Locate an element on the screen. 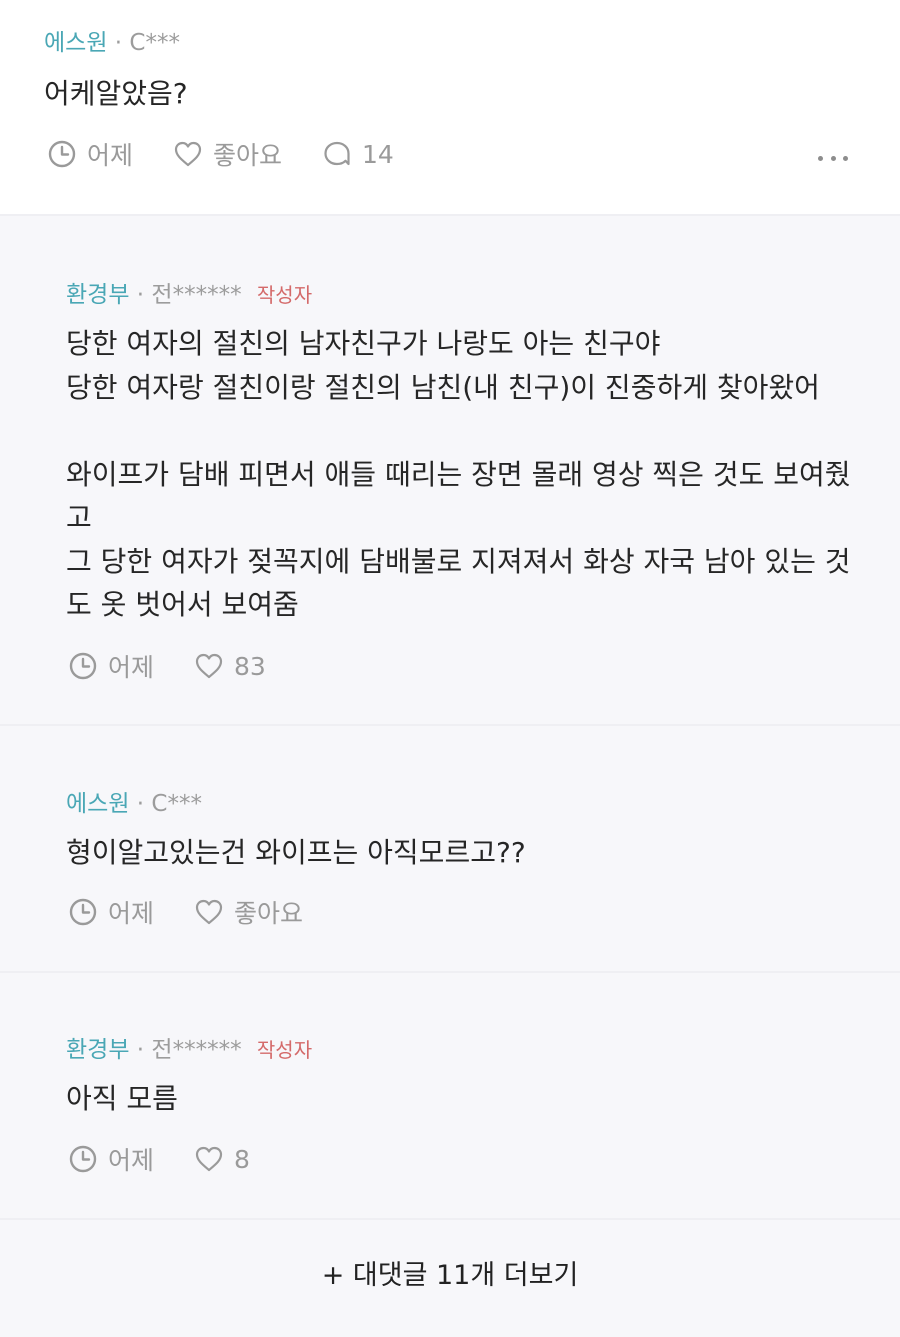 This screenshot has width=900, height=1337. like-button: 83 is located at coordinates (230, 666).